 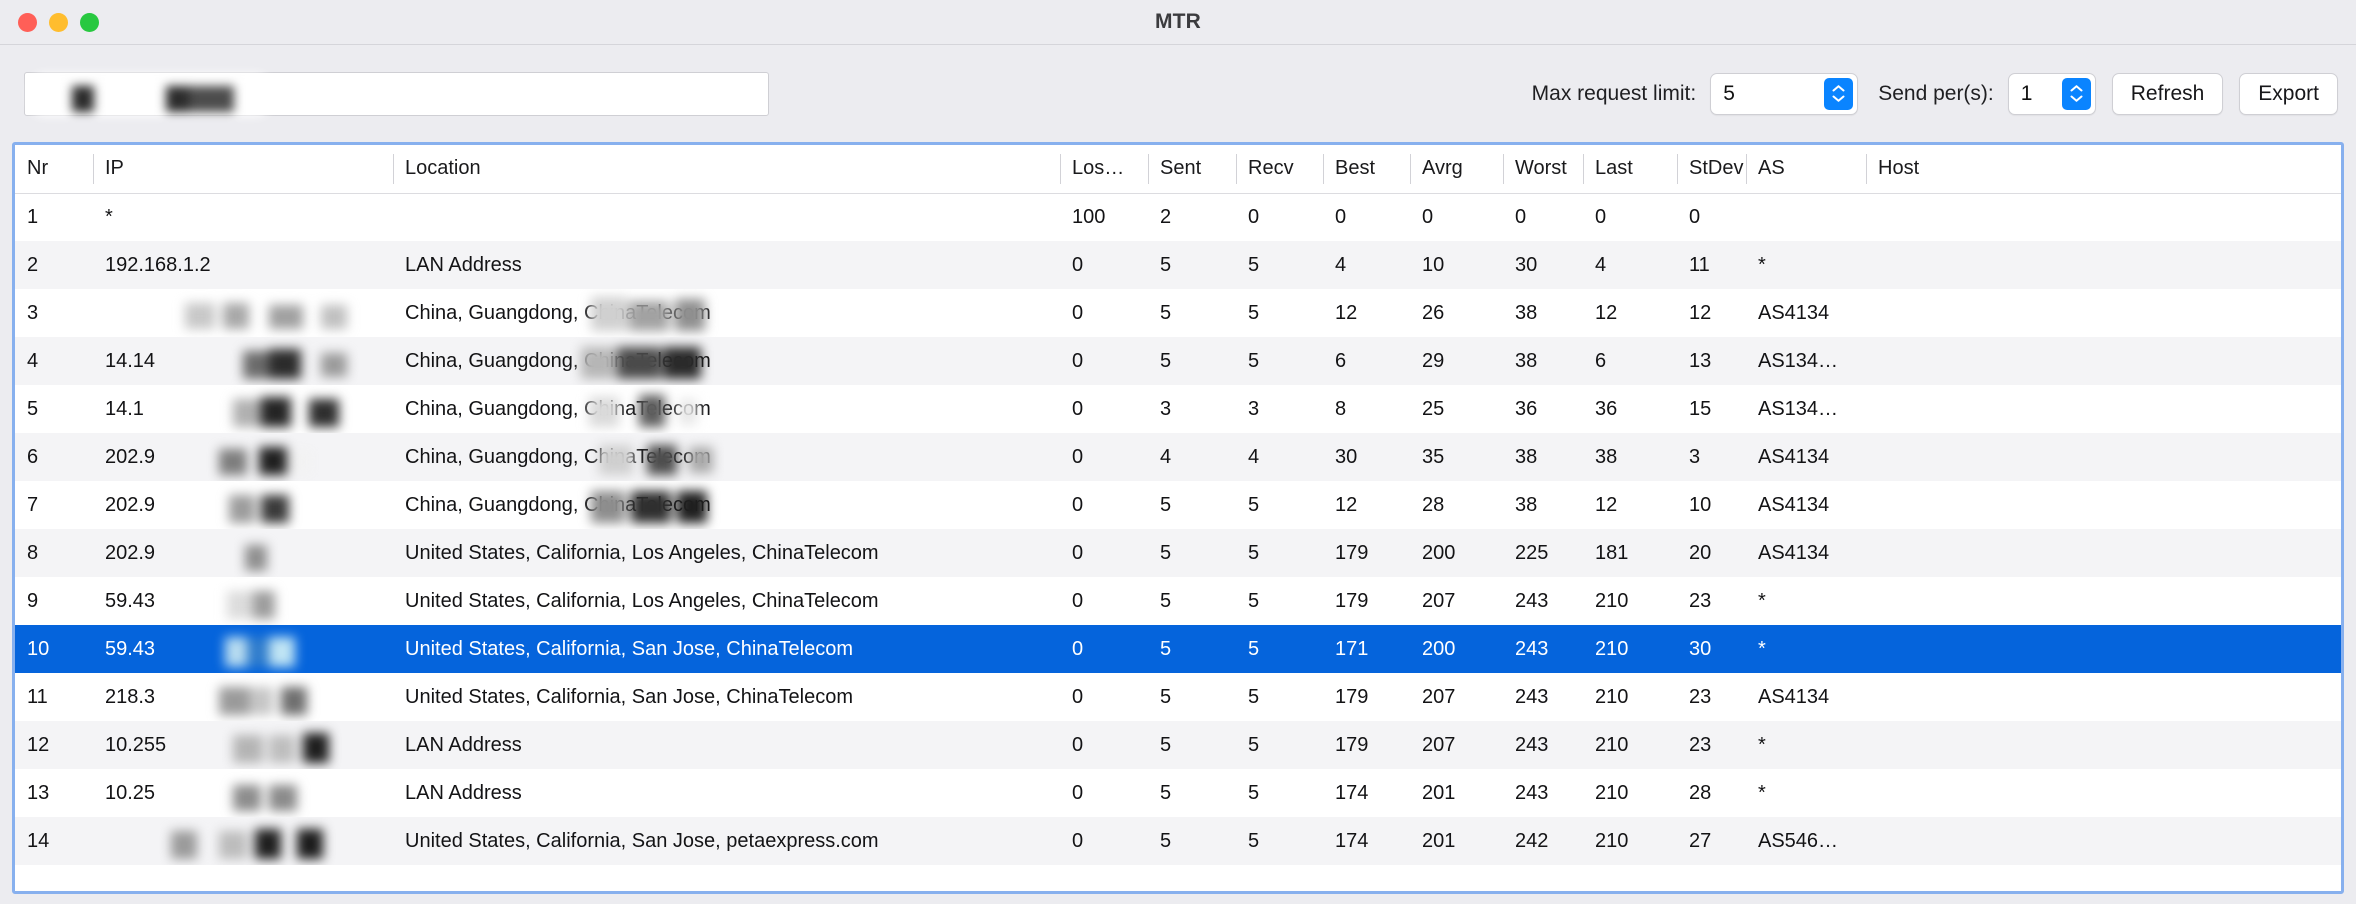 What do you see at coordinates (2167, 93) in the screenshot?
I see `refresh-button: Refresh` at bounding box center [2167, 93].